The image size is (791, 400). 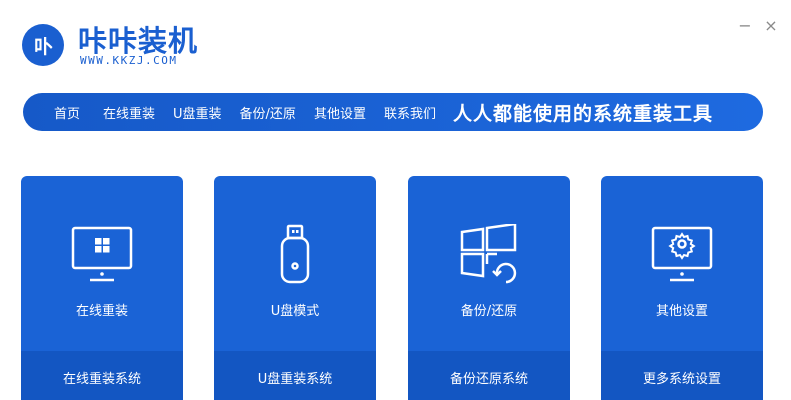 I want to click on nav-item-contact-us: 联系我们, so click(x=410, y=112).